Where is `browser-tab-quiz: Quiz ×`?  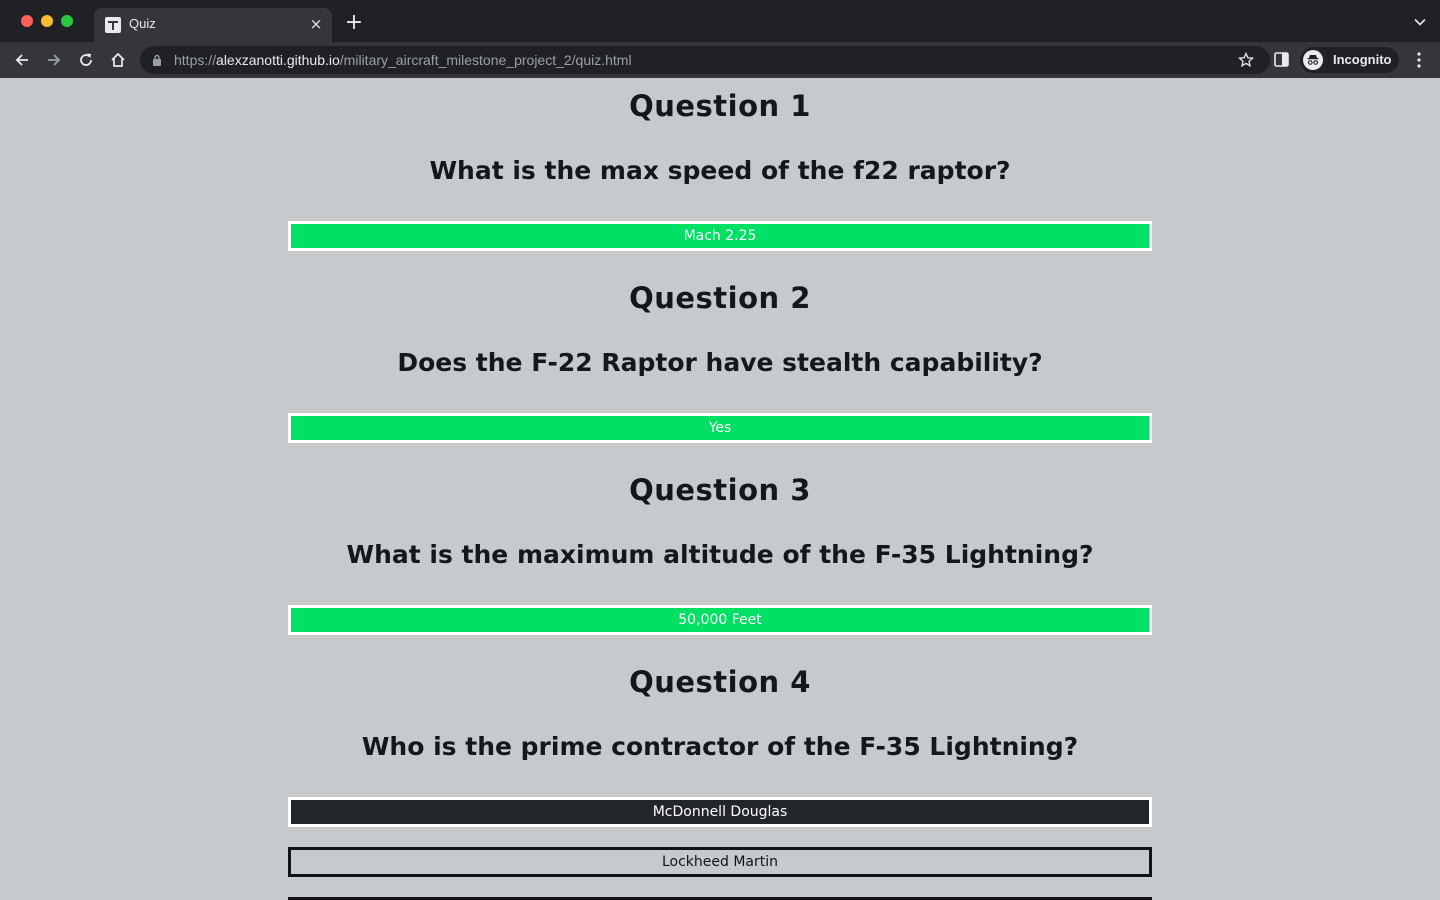
browser-tab-quiz: Quiz × is located at coordinates (213, 25).